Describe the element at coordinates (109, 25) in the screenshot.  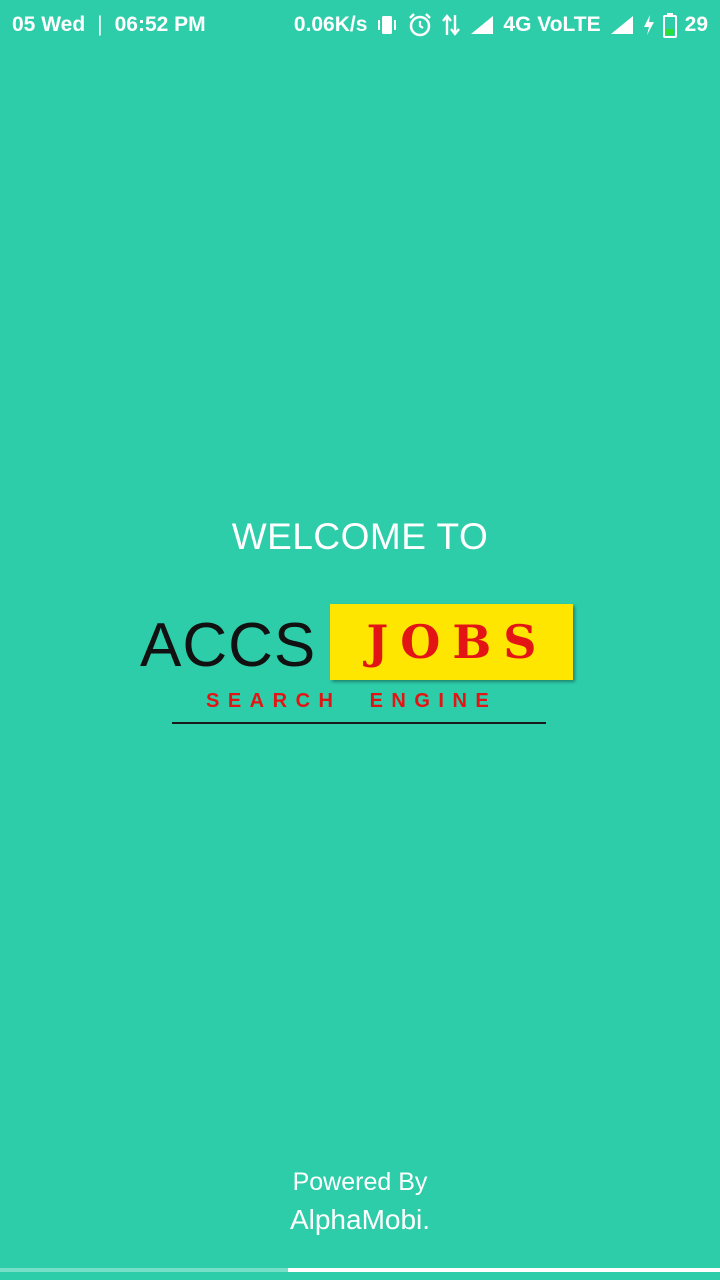
I see `status-left: 05 Wed | 06:52 PM` at that location.